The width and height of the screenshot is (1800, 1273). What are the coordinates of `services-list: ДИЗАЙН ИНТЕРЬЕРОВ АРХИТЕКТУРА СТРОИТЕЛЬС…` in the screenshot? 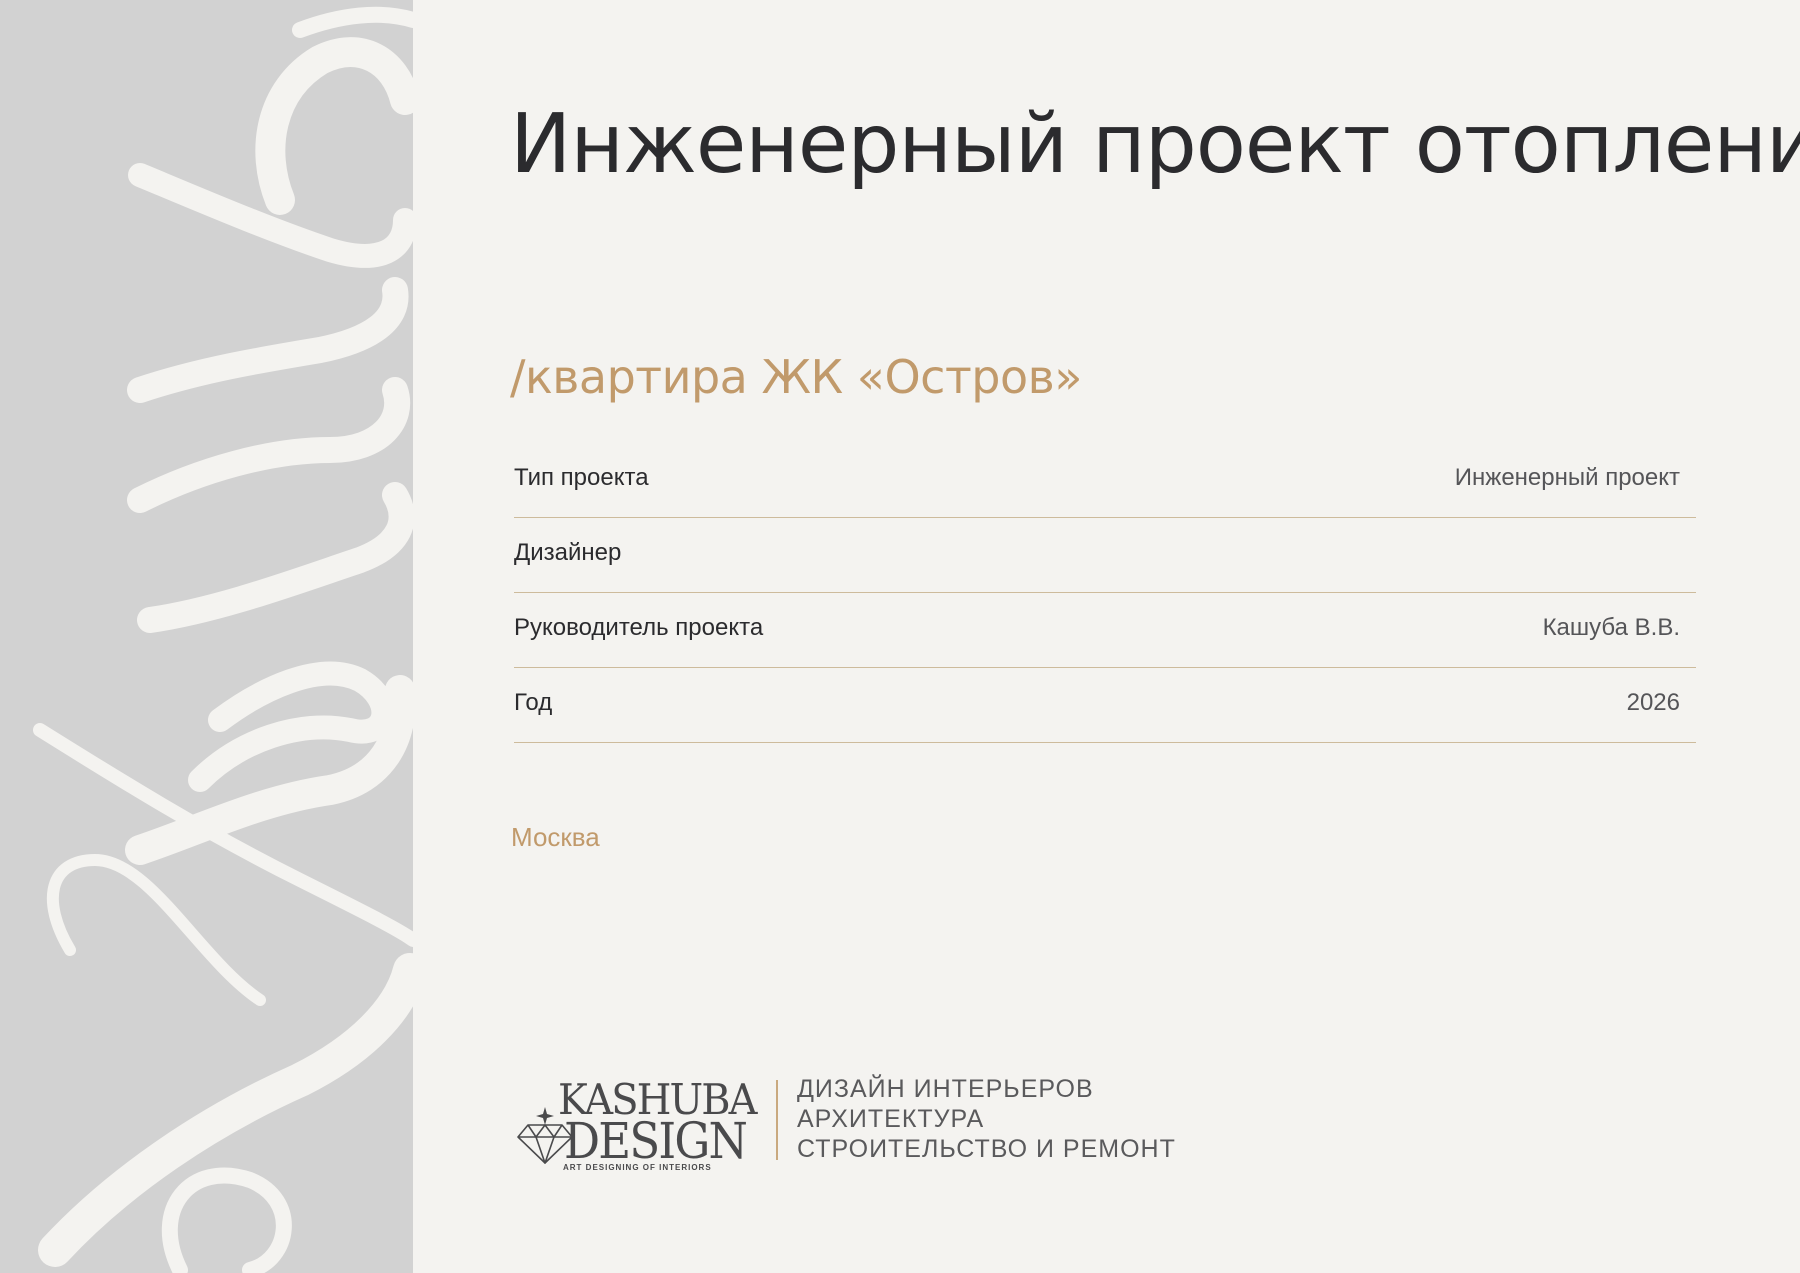 It's located at (986, 1119).